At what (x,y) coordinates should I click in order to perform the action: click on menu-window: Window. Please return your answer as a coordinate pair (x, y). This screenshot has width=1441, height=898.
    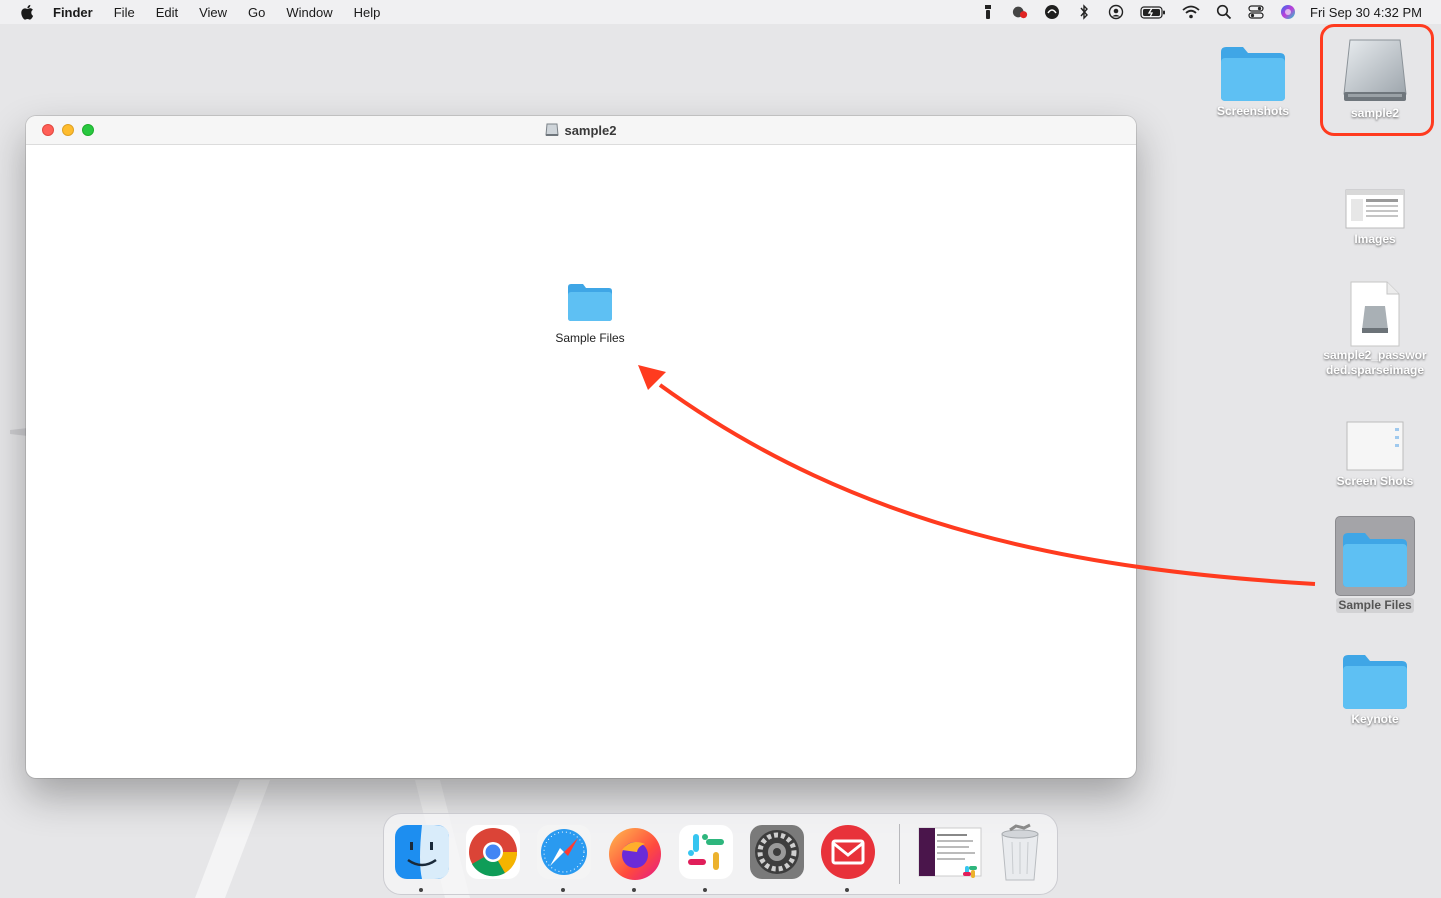
    Looking at the image, I should click on (309, 12).